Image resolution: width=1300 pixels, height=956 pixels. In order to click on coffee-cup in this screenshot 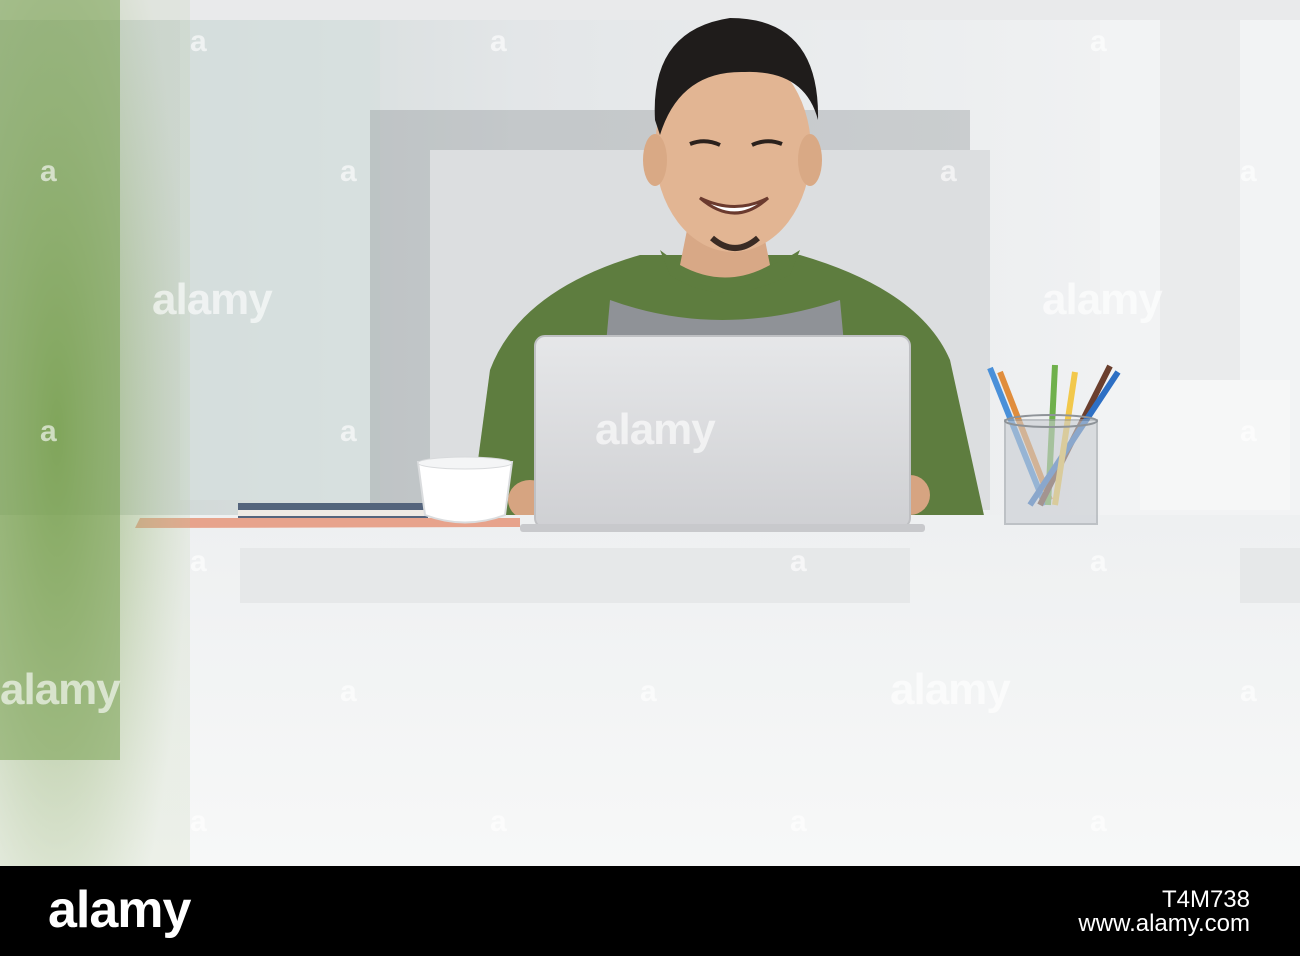, I will do `click(465, 492)`.